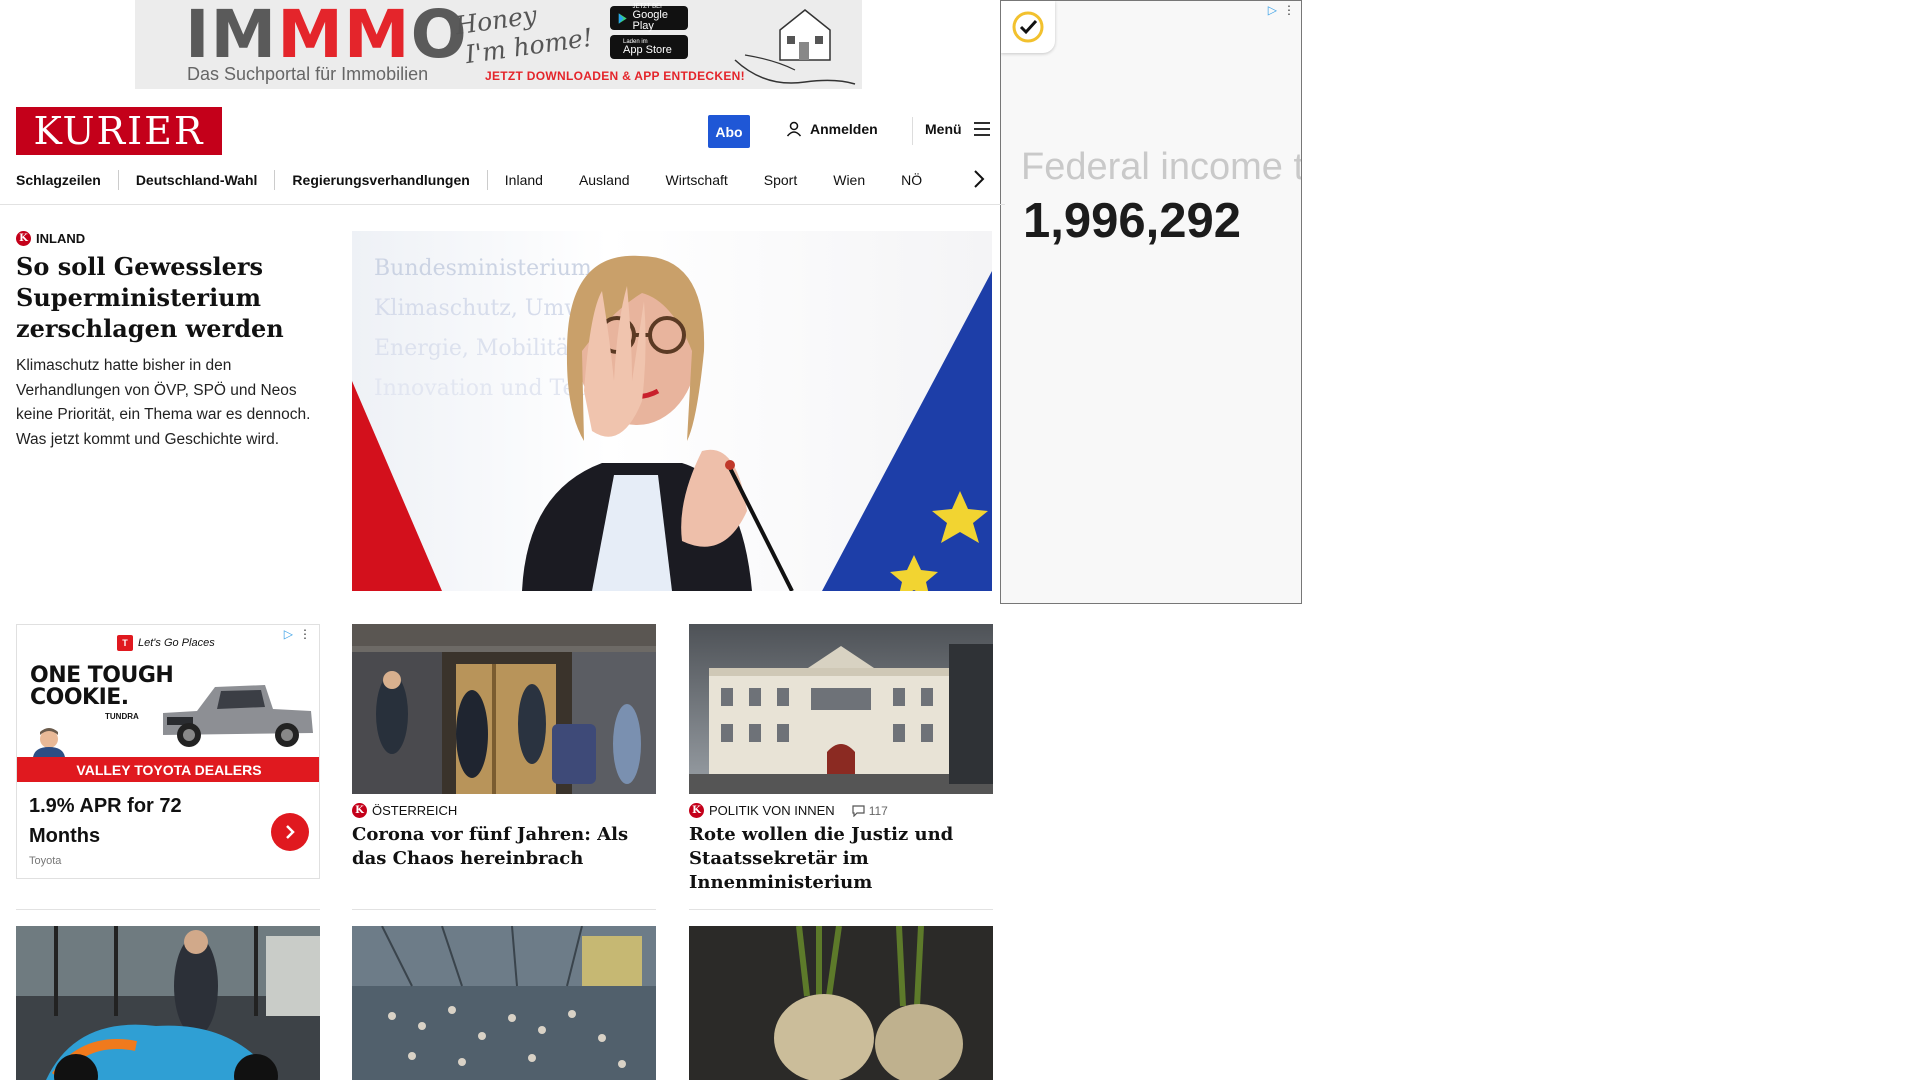  What do you see at coordinates (1132, 221) in the screenshot?
I see `side-ad-number: 1,996,292` at bounding box center [1132, 221].